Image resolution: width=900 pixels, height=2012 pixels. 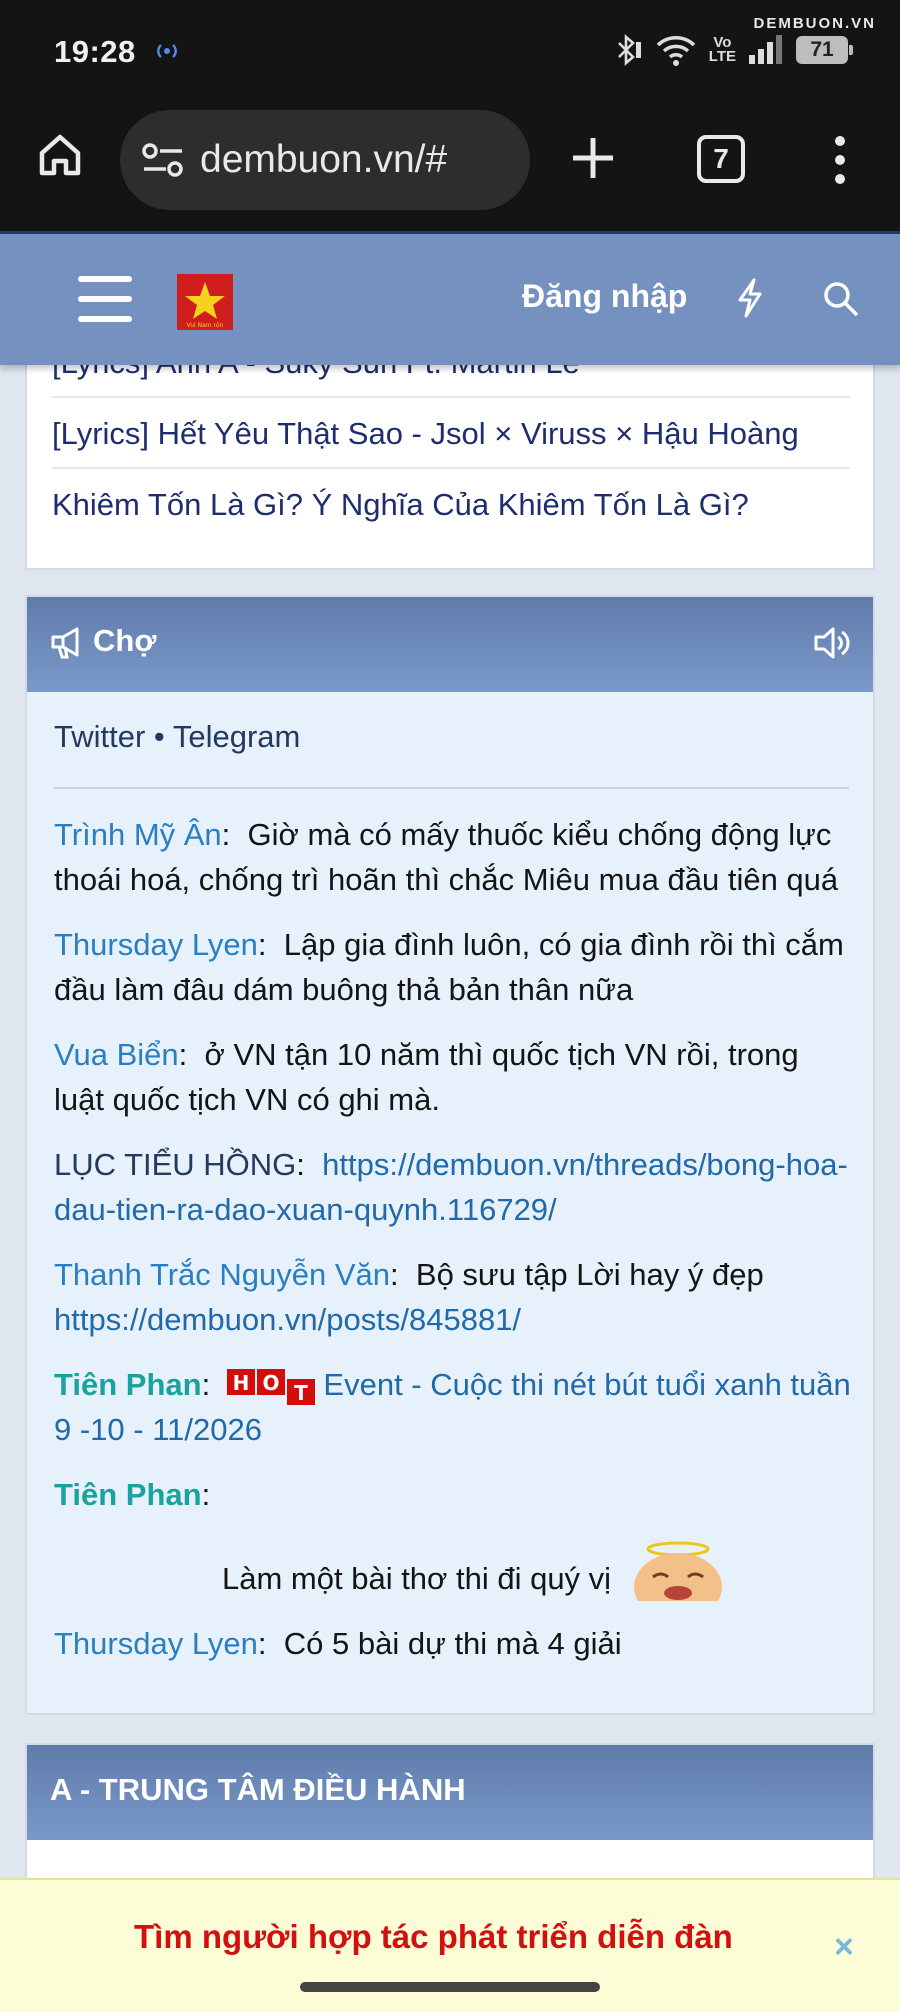 I want to click on latest-link: [Lyrics] Anh A - Suky Sun Ft. Martin Lê, so click(x=451, y=381).